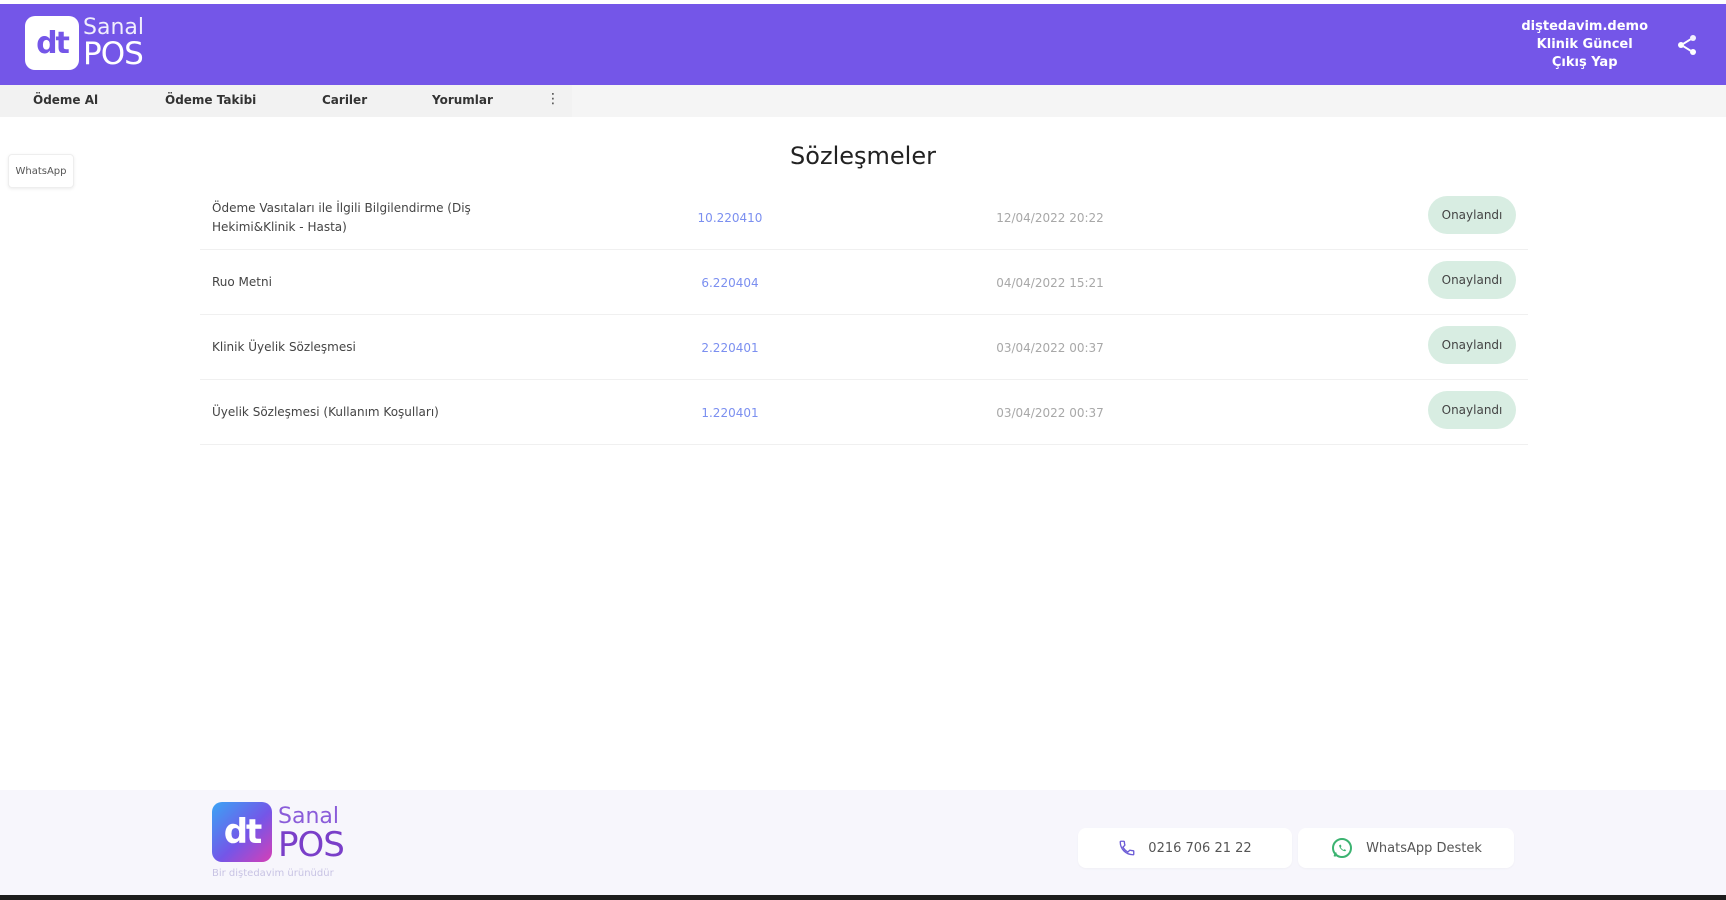 Image resolution: width=1726 pixels, height=900 pixels. What do you see at coordinates (730, 347) in the screenshot?
I see `contract-version-link: 2.220401` at bounding box center [730, 347].